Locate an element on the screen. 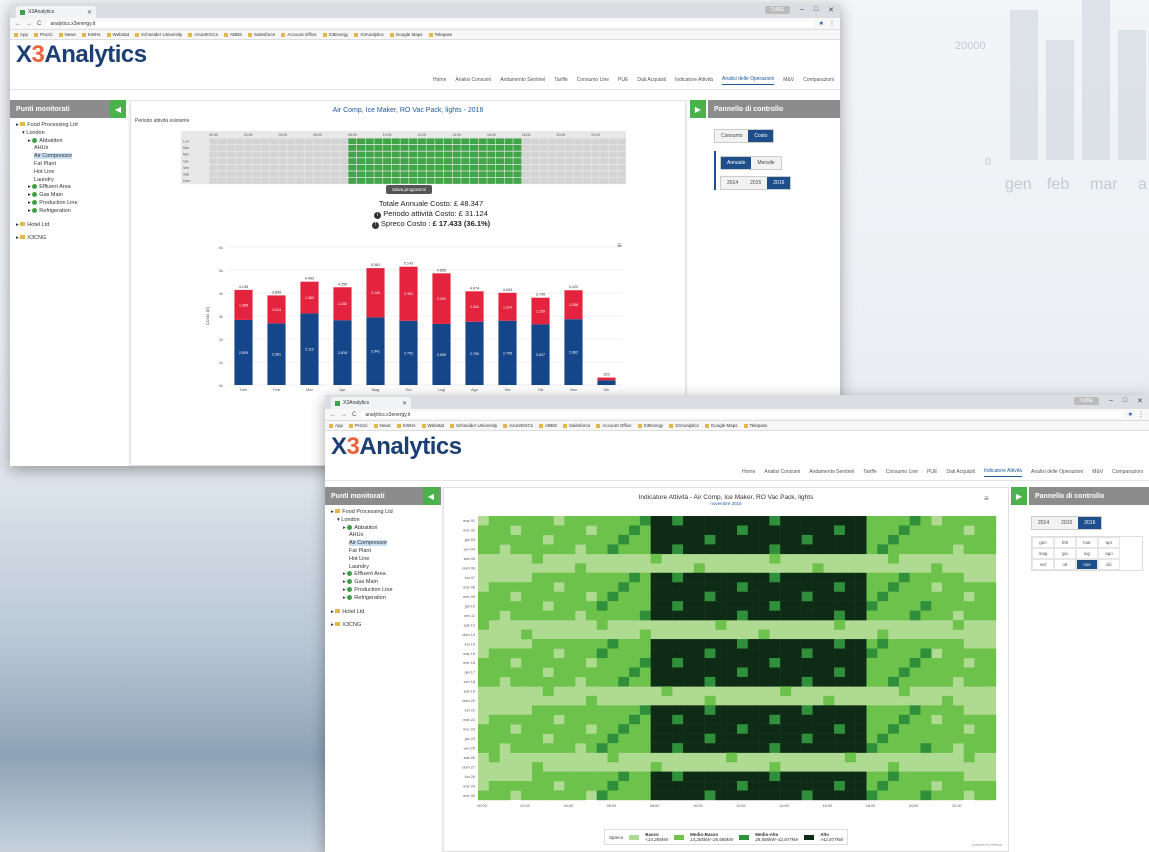  month-option: lug is located at coordinates (1087, 553).